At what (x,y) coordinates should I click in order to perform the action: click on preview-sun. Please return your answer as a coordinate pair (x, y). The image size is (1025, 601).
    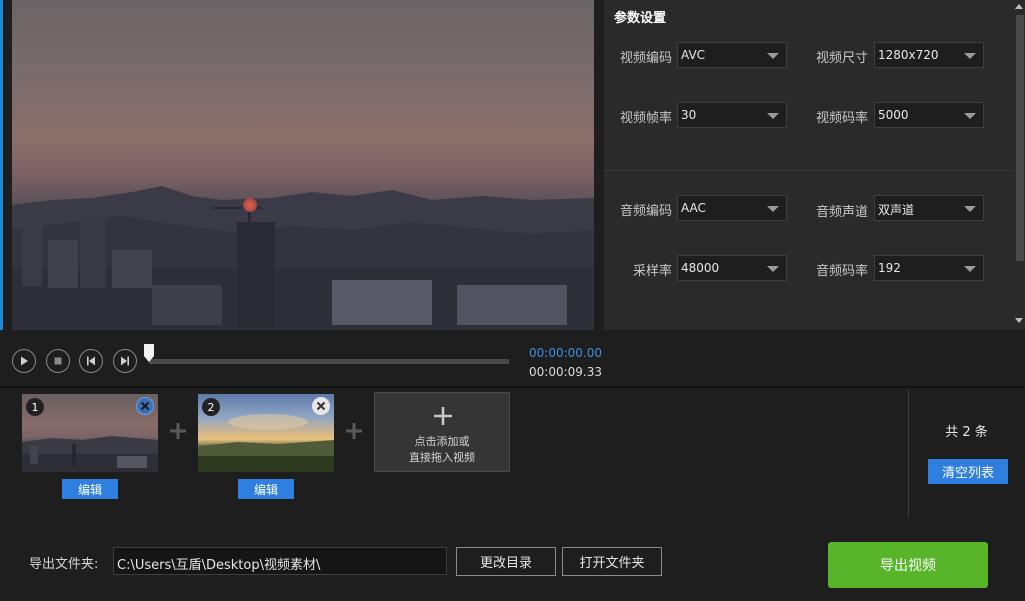
    Looking at the image, I should click on (250, 205).